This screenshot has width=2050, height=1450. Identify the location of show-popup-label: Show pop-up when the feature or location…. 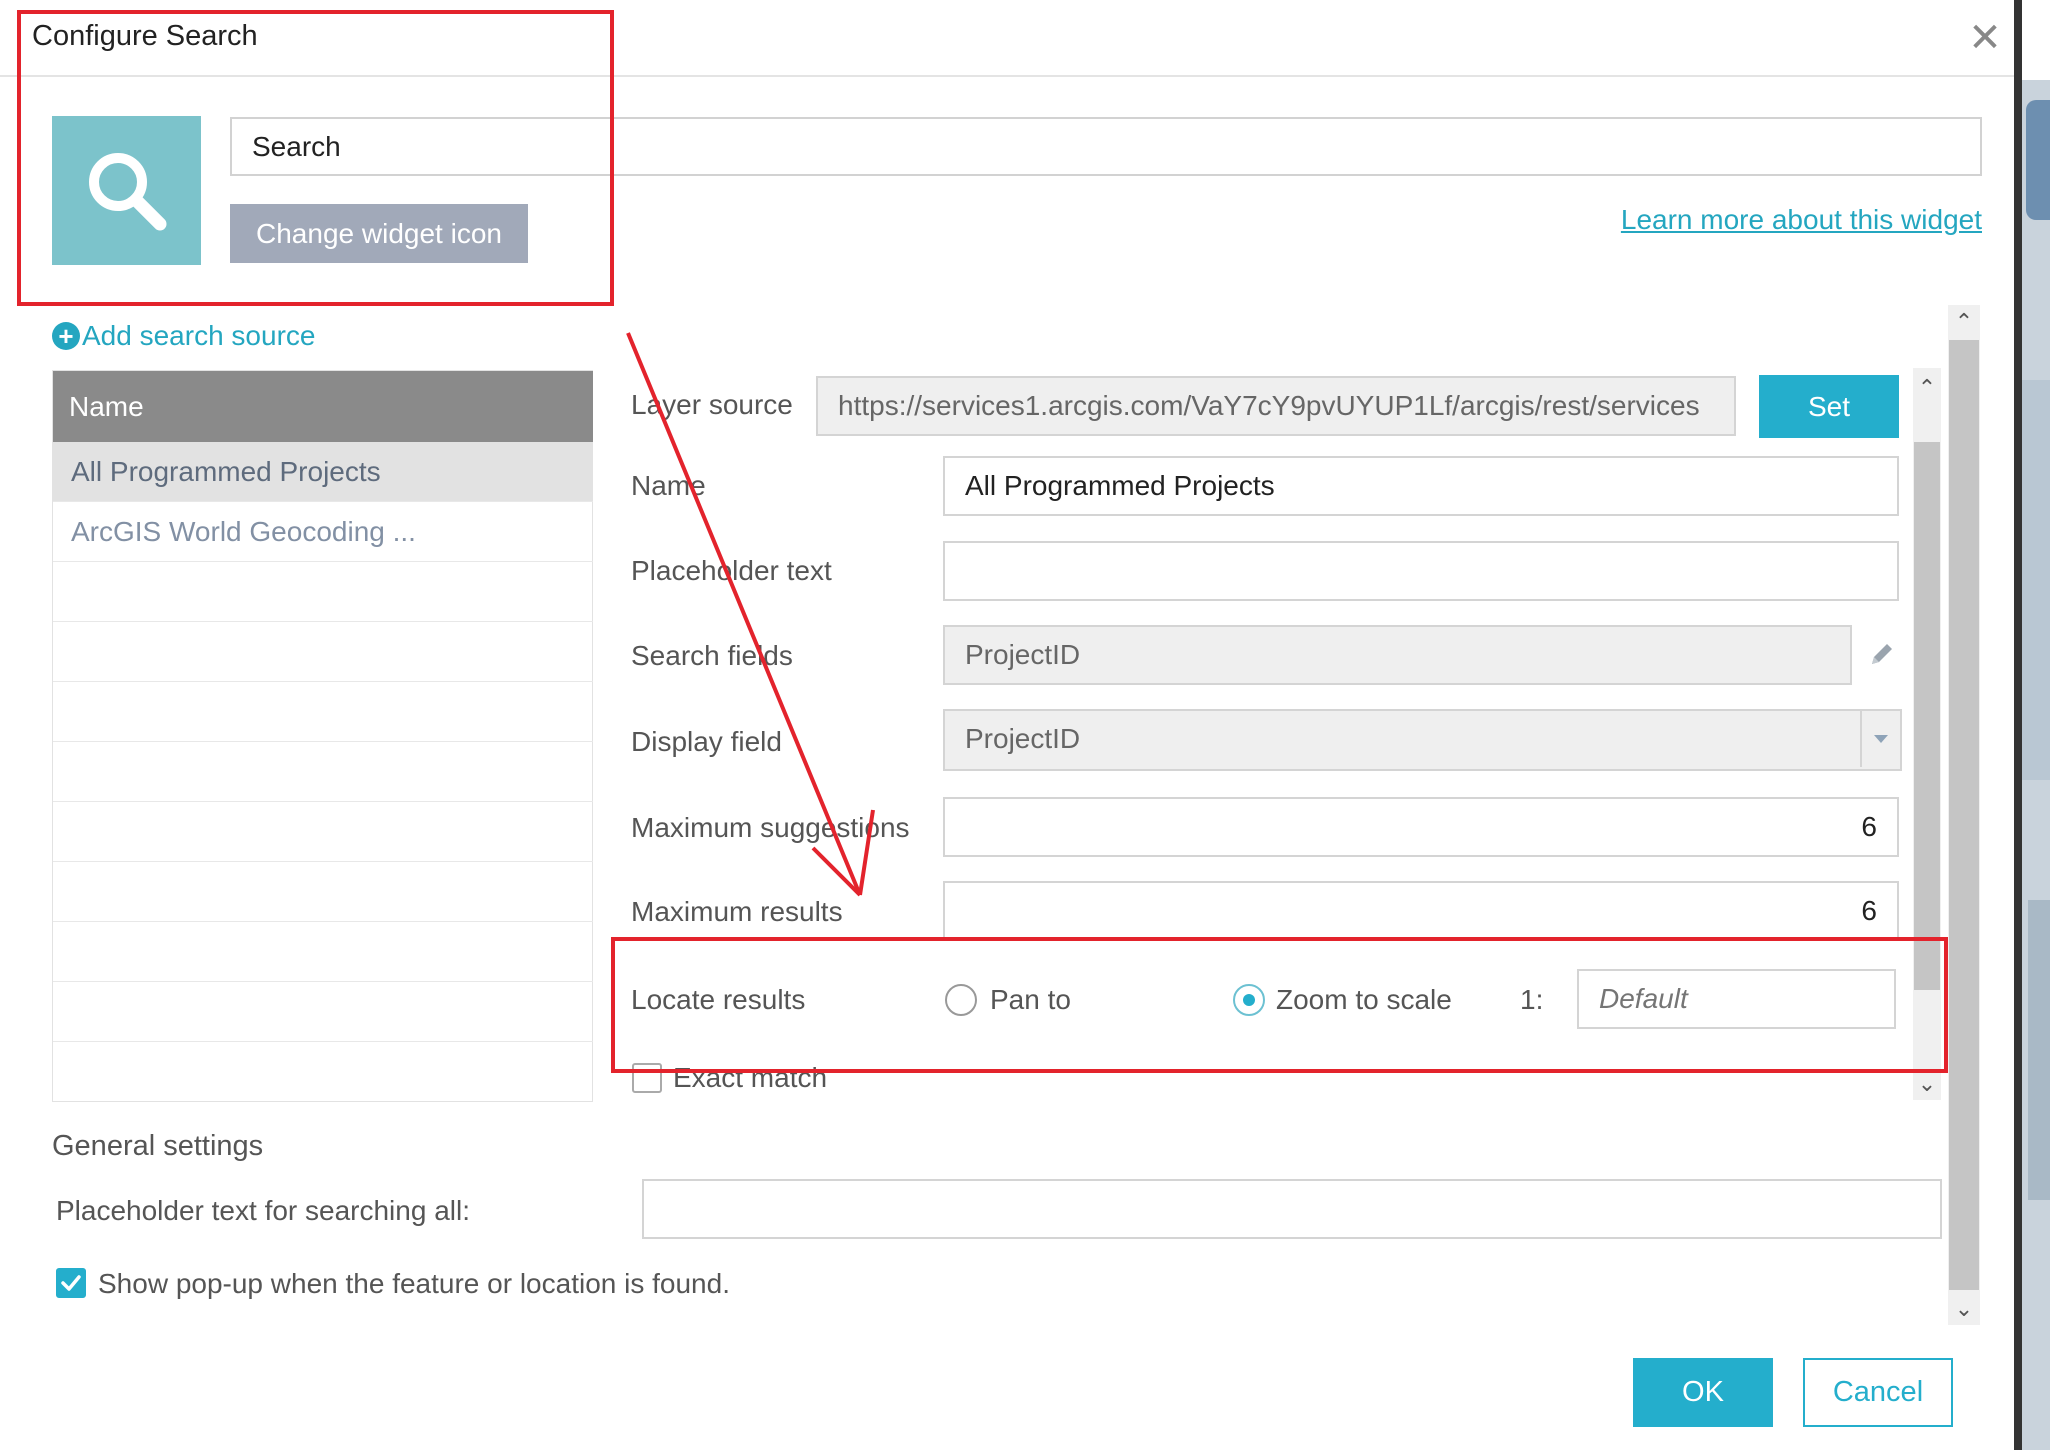
(414, 1283).